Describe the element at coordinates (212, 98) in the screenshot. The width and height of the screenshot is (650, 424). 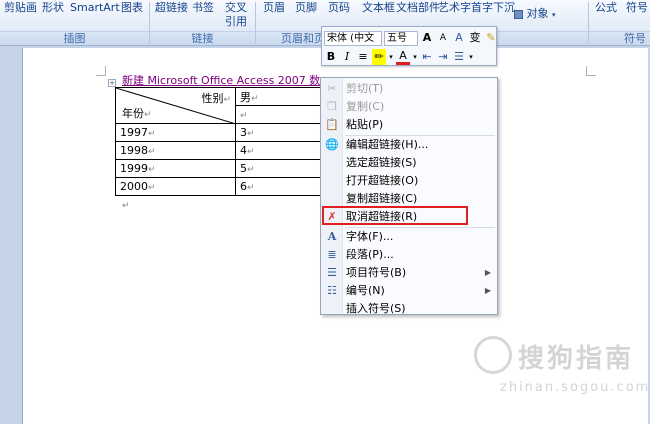
I see `header-sex: 性别` at that location.